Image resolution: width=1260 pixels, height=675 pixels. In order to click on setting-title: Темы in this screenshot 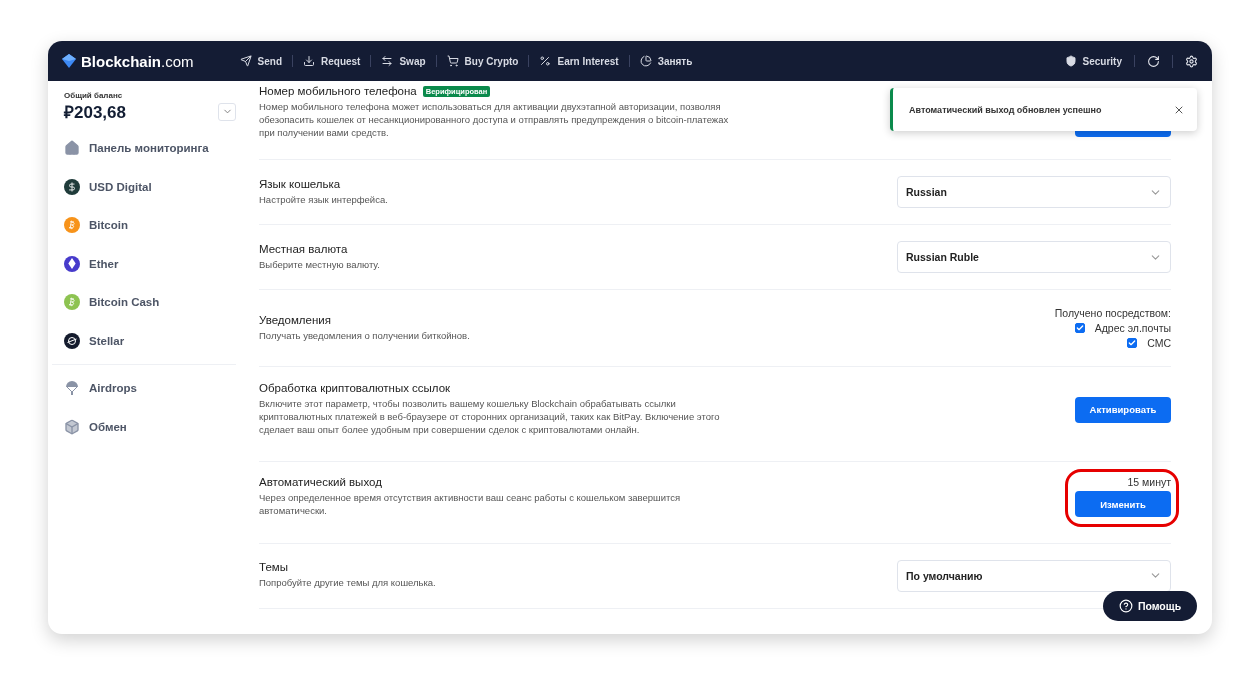, I will do `click(273, 567)`.